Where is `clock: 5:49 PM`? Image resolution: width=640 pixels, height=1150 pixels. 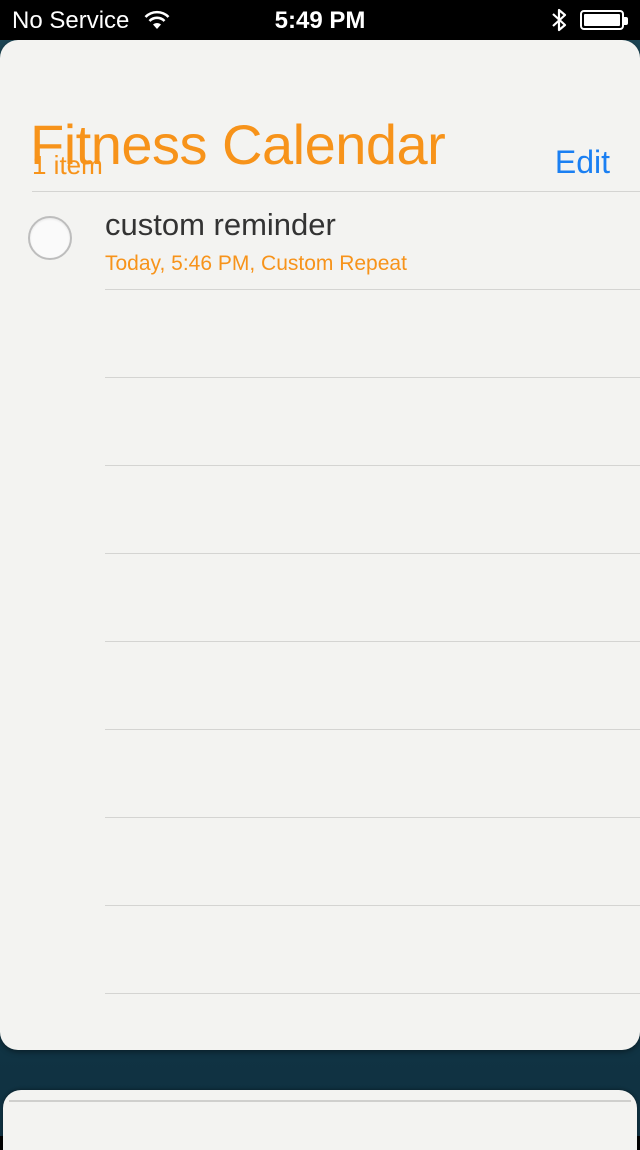
clock: 5:49 PM is located at coordinates (320, 20).